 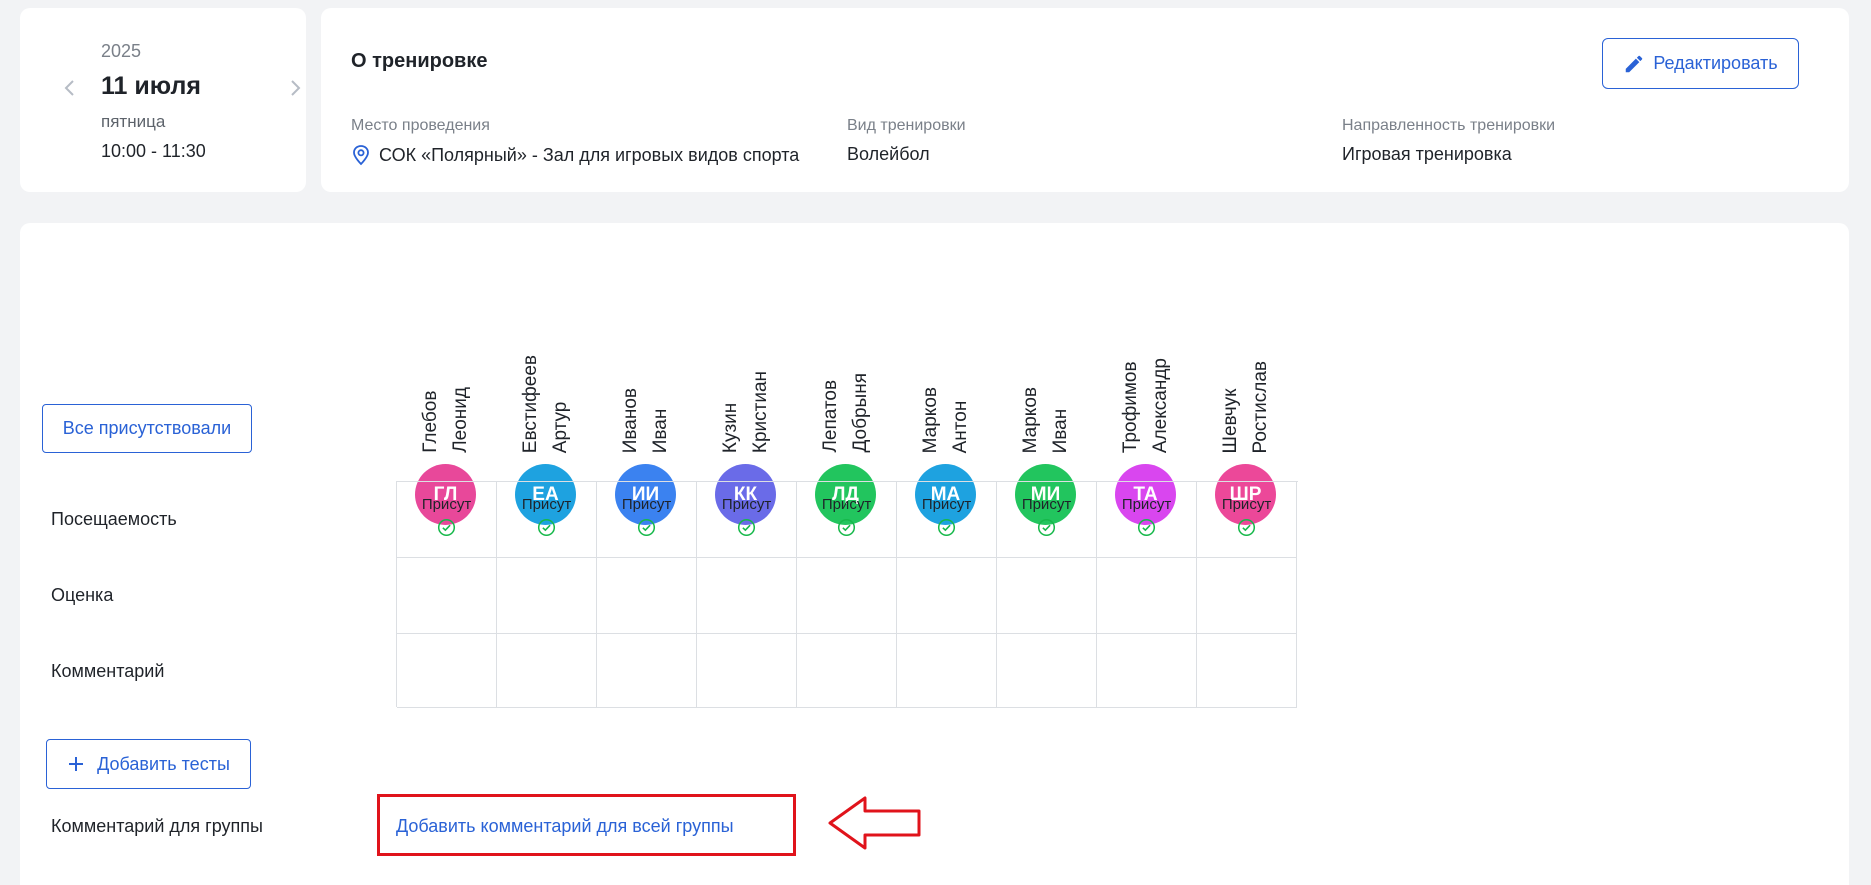 What do you see at coordinates (745, 411) in the screenshot?
I see `athlete-name-text: Кузин Кристиан` at bounding box center [745, 411].